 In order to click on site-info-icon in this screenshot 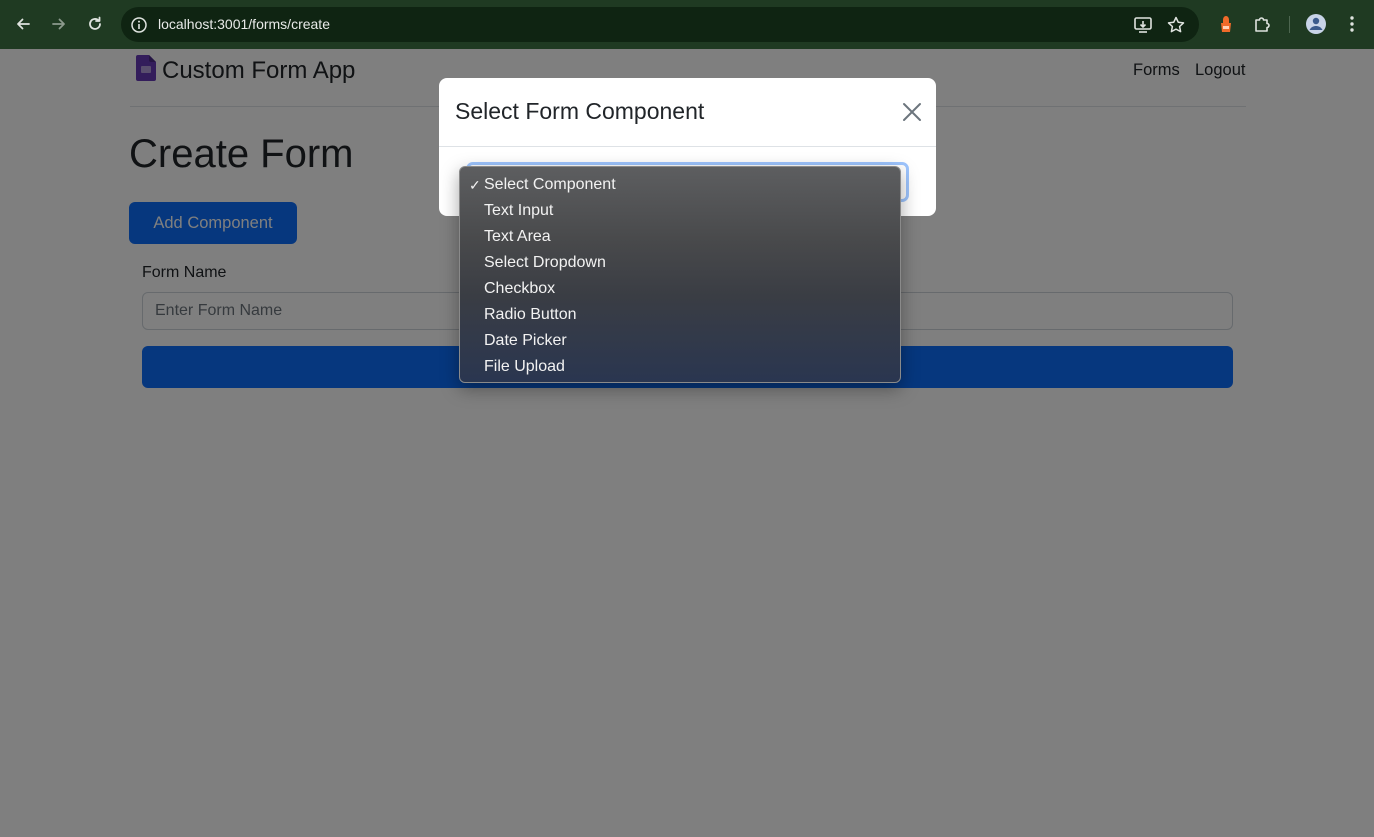, I will do `click(139, 25)`.